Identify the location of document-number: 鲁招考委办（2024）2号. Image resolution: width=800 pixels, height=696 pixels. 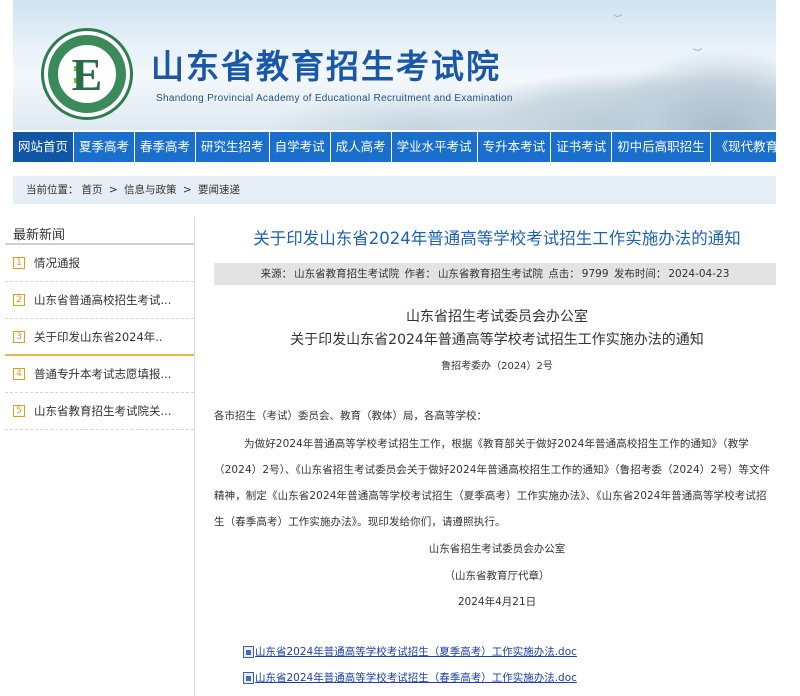
(497, 366).